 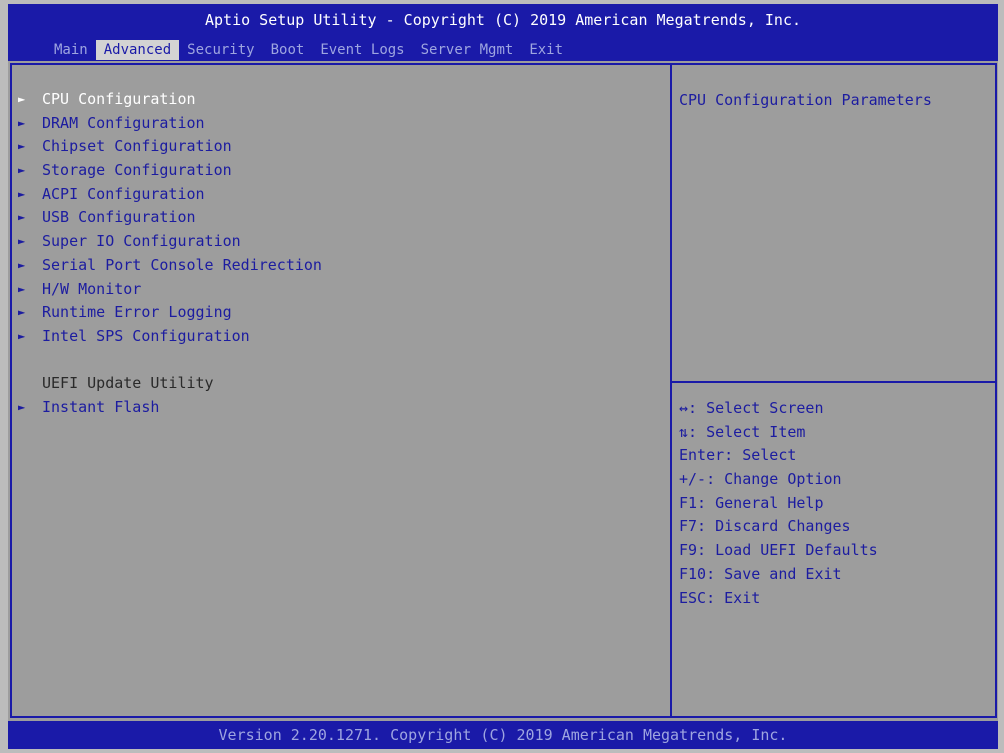 I want to click on menu-item-label: USB Configuration, so click(x=119, y=217).